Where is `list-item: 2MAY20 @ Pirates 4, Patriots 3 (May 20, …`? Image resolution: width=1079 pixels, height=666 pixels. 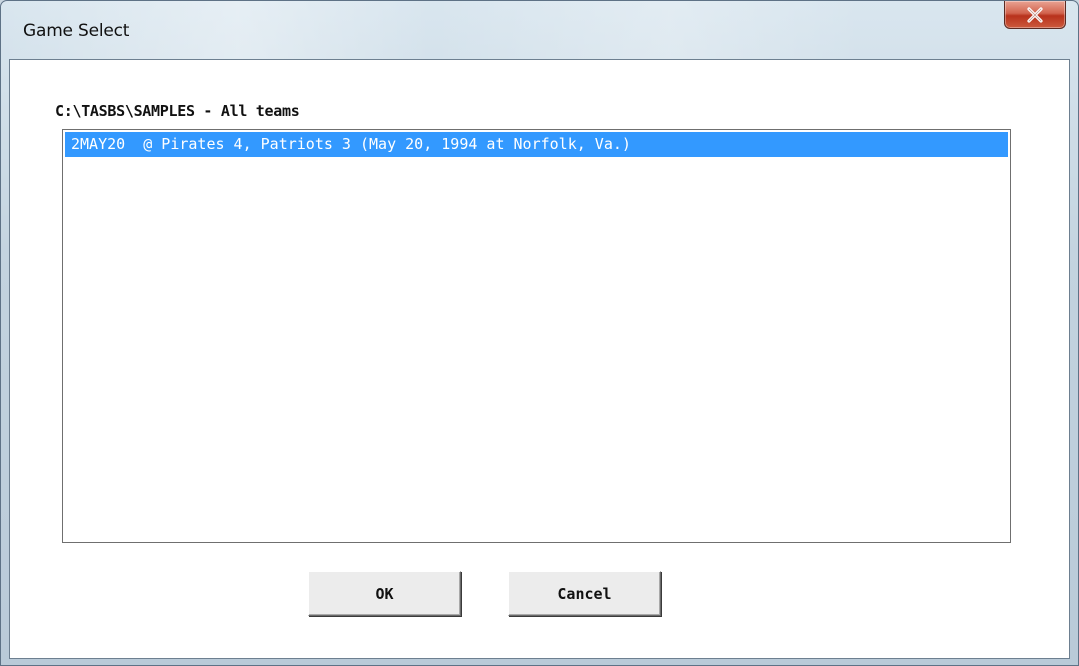
list-item: 2MAY20 @ Pirates 4, Patriots 3 (May 20, … is located at coordinates (536, 144).